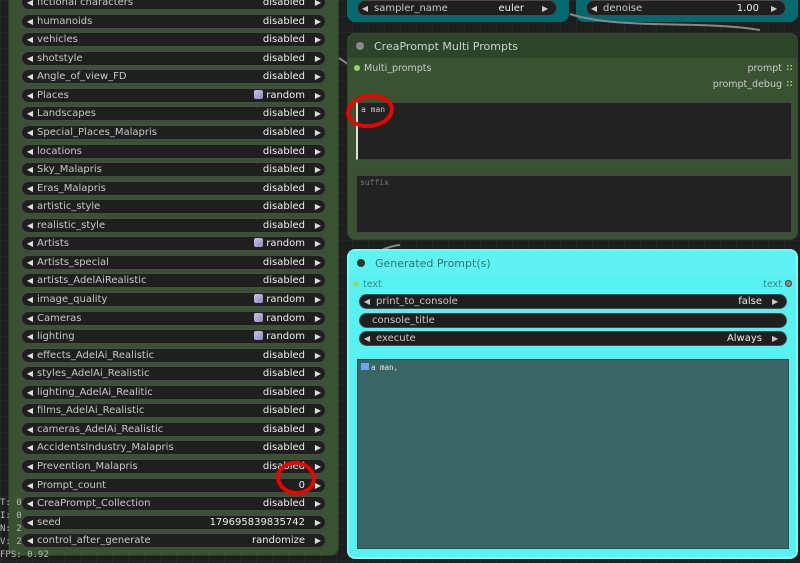 The height and width of the screenshot is (563, 800). Describe the element at coordinates (398, 68) in the screenshot. I see `input-label: Multi_prompts` at that location.